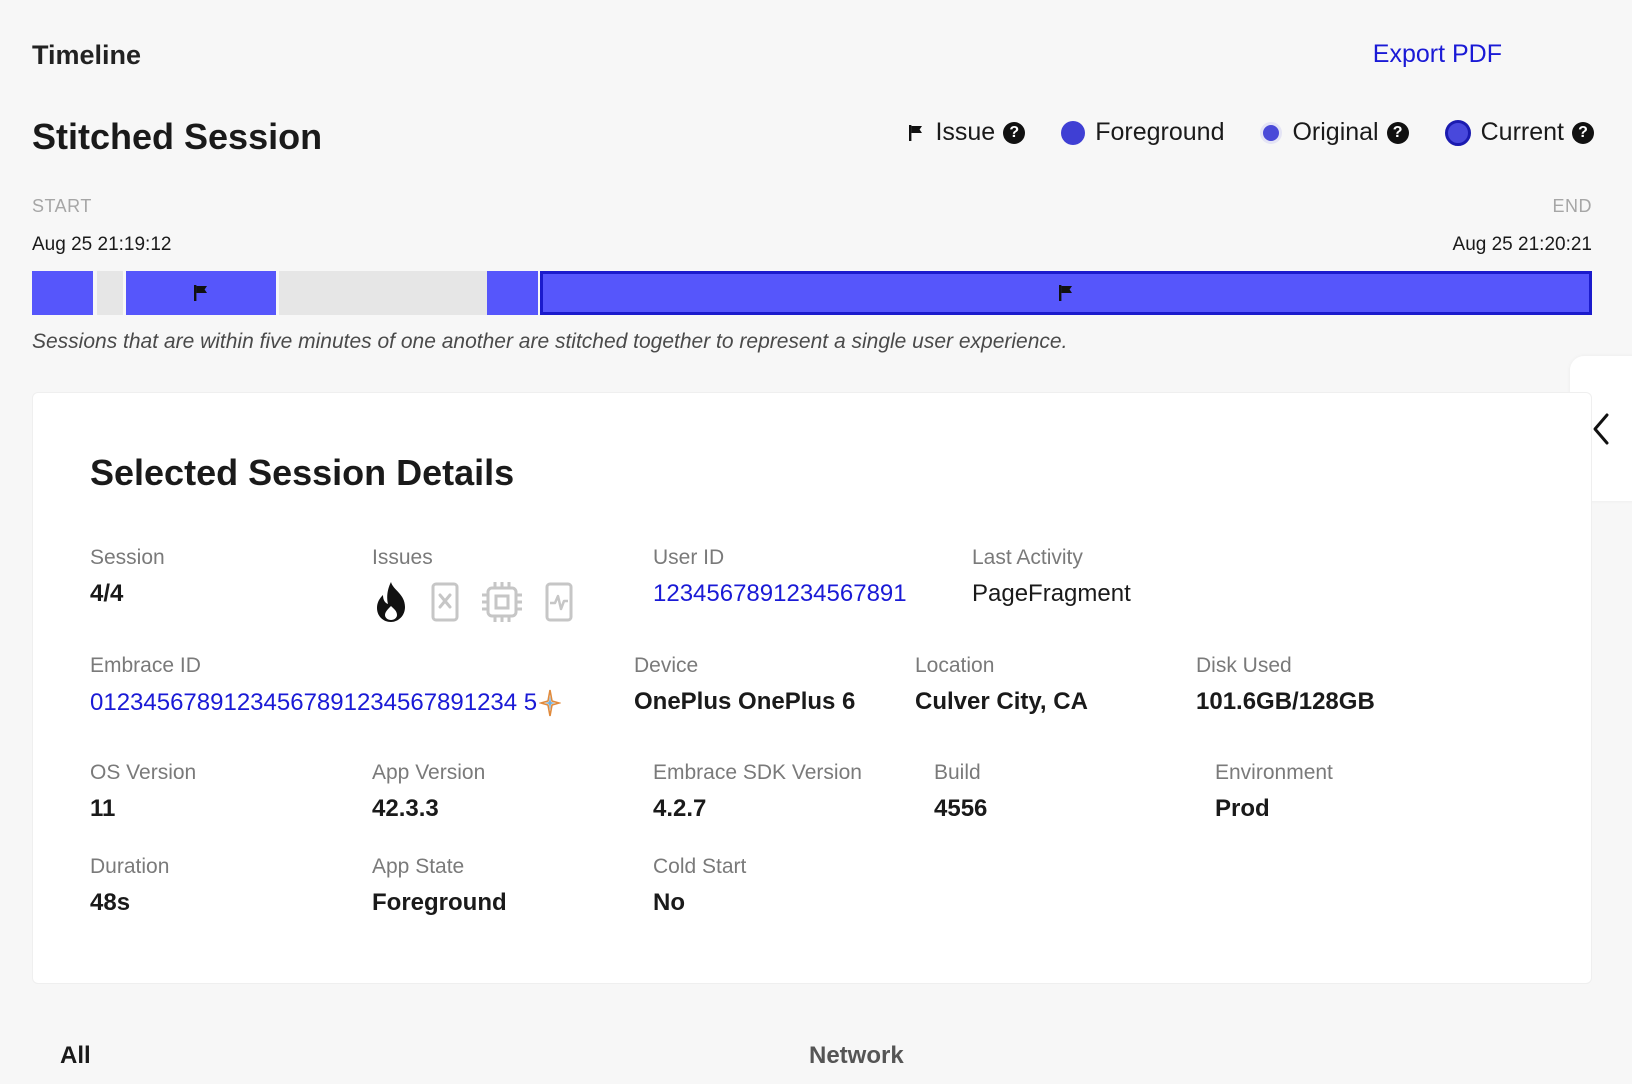 The width and height of the screenshot is (1632, 1084). Describe the element at coordinates (429, 772) in the screenshot. I see `field-label: App Version` at that location.